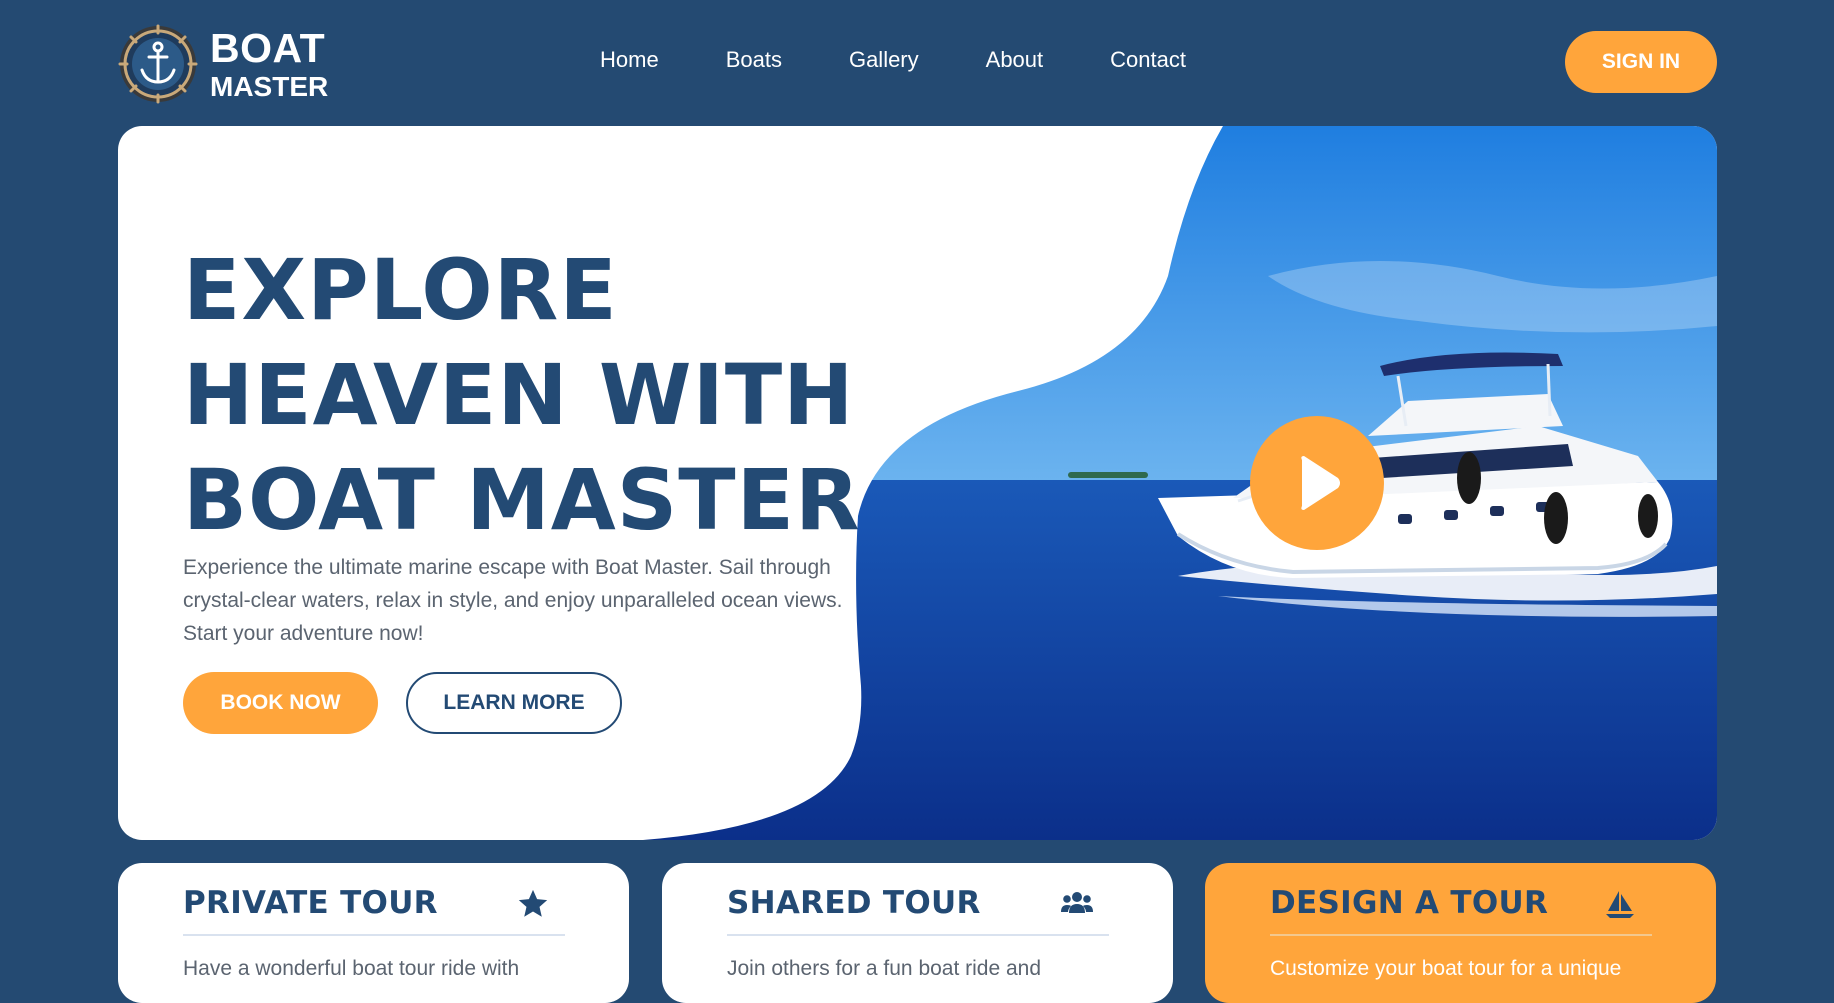 The width and height of the screenshot is (1834, 1003). I want to click on nav-about: About, so click(1015, 60).